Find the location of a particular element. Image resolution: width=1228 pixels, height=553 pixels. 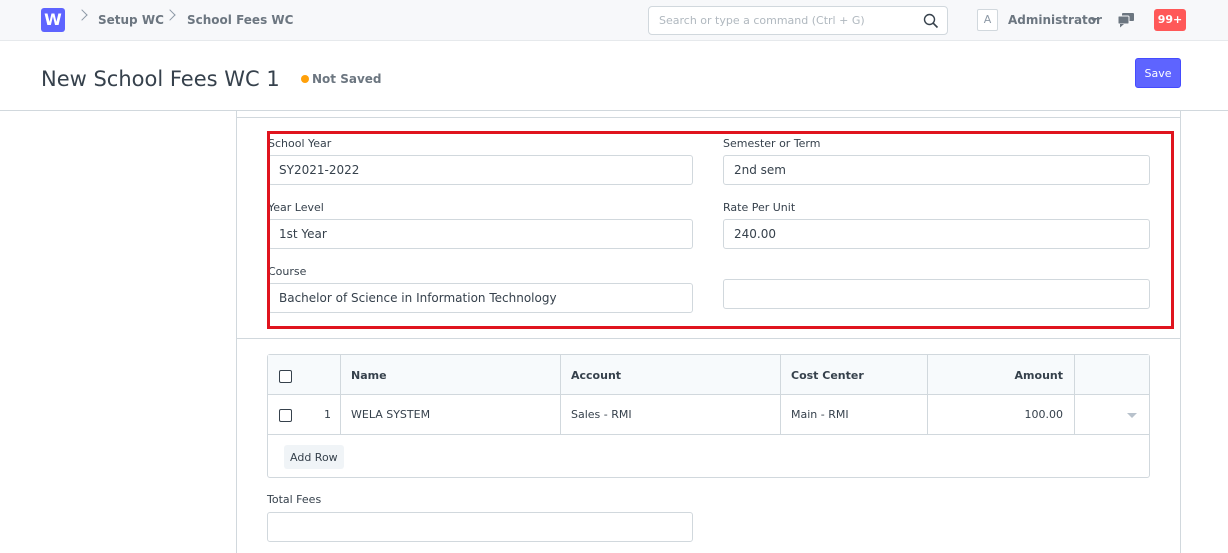

cell-cost-center: Main - RMI is located at coordinates (820, 414).